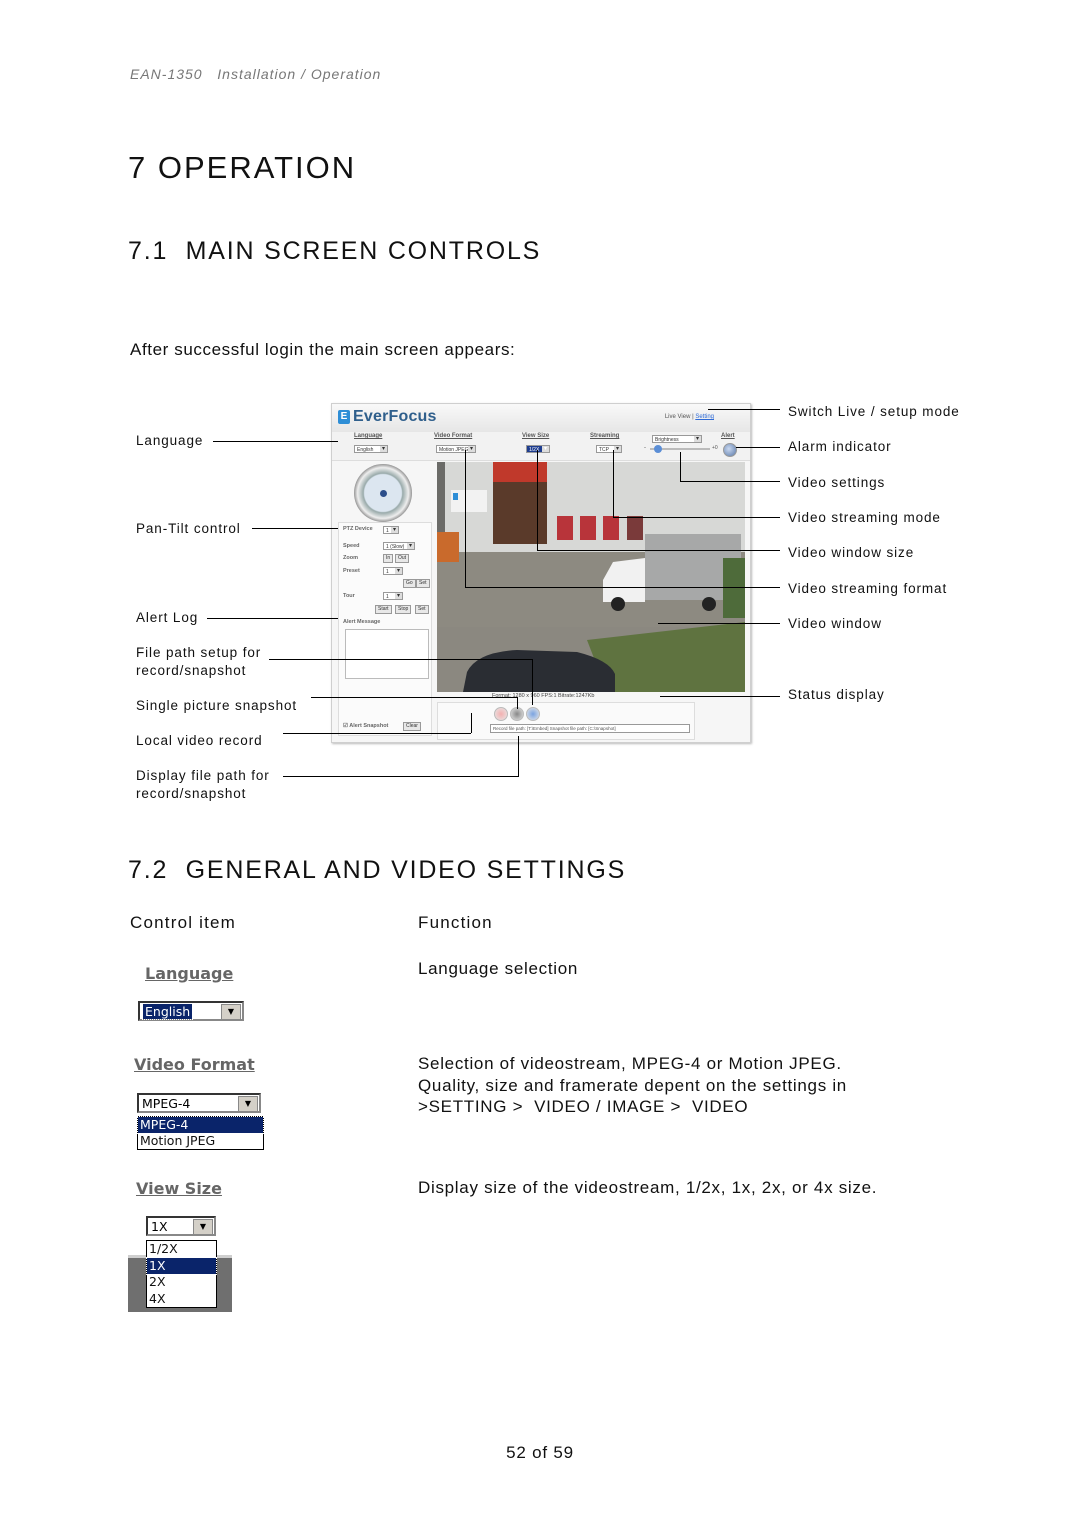 The height and width of the screenshot is (1528, 1080). What do you see at coordinates (181, 1282) in the screenshot?
I see `option-2x: 2X` at bounding box center [181, 1282].